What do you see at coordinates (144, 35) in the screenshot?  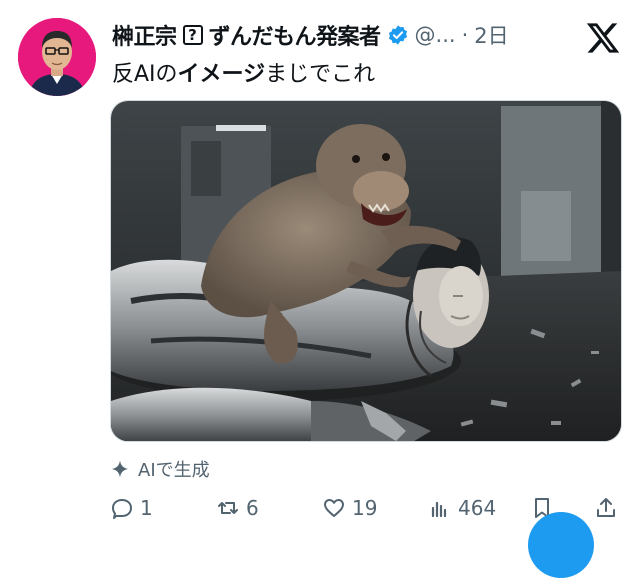 I see `author-name: 榊正宗` at bounding box center [144, 35].